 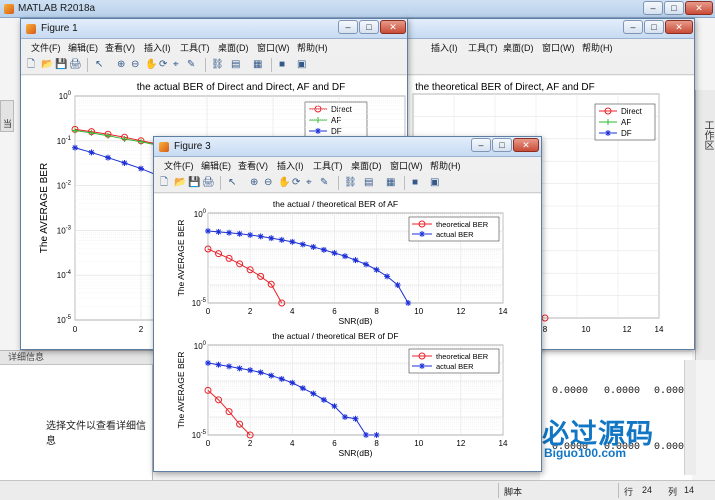 What do you see at coordinates (549, 29) in the screenshot?
I see `figure-2-titlebar: – □ ✕` at bounding box center [549, 29].